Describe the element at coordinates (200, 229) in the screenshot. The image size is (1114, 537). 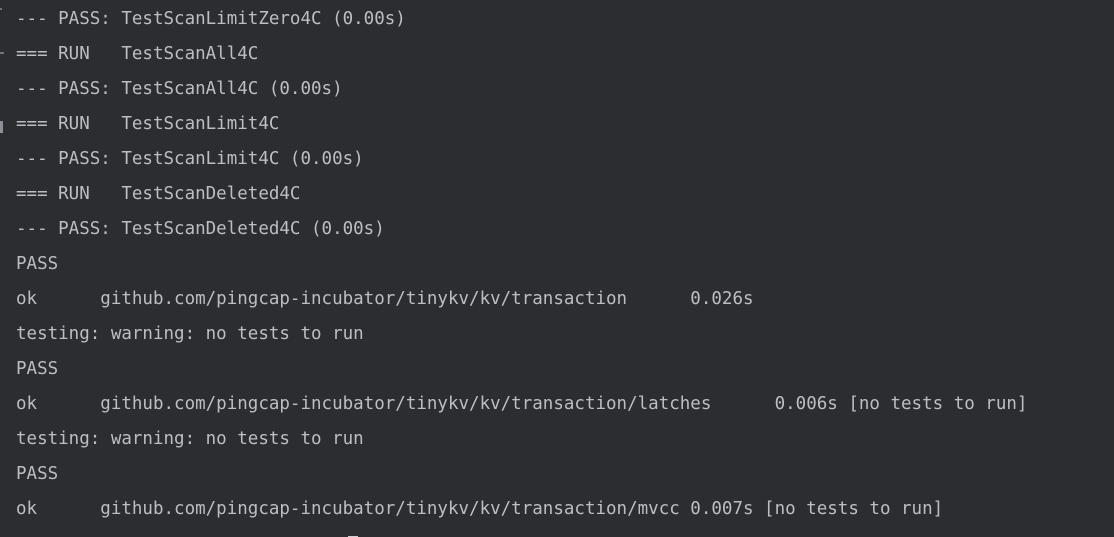
I see `output-line: --- PASS: TestScanDeleted4C (0.00s)` at that location.